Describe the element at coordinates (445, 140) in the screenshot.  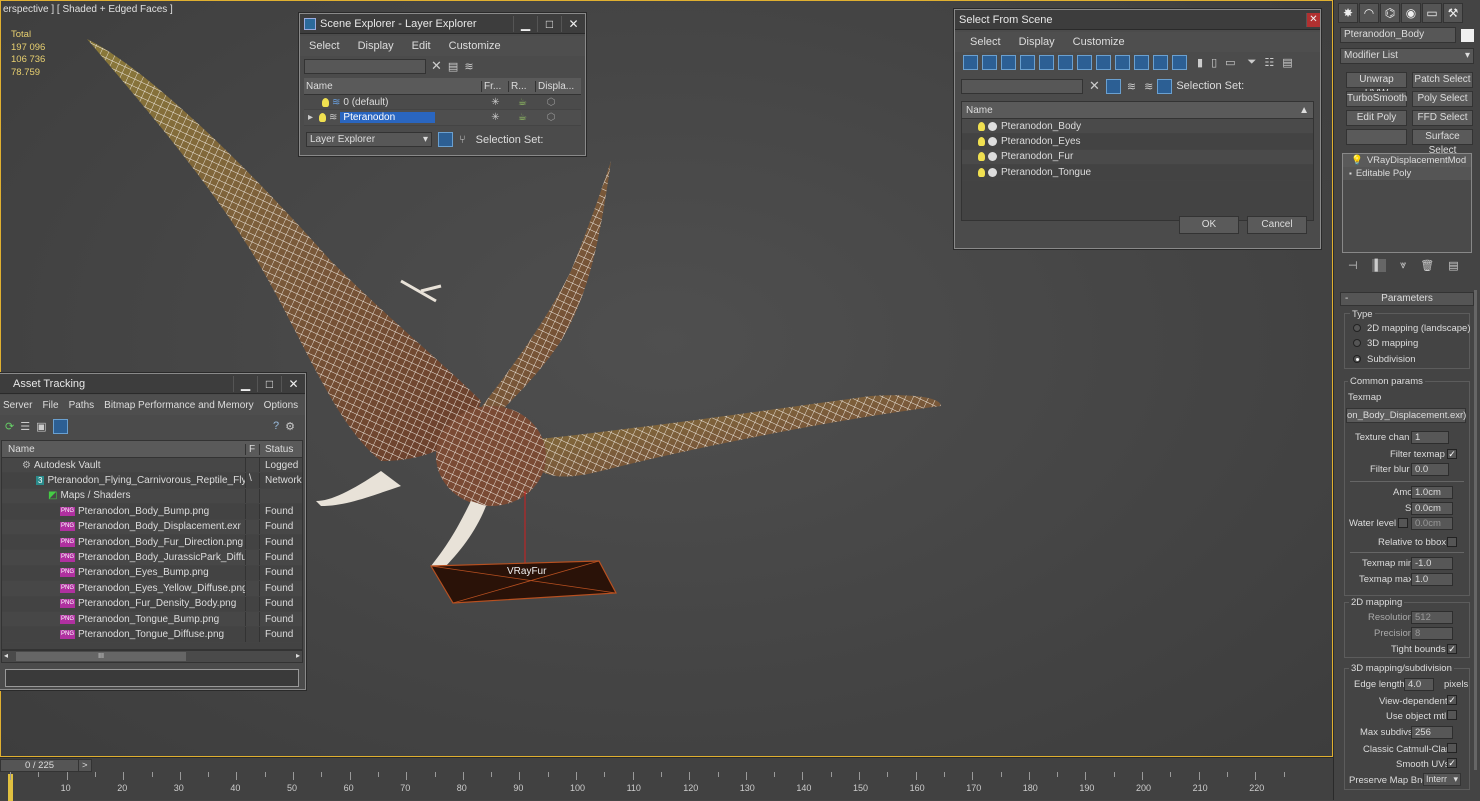
I see `layer-explorer-icon` at that location.